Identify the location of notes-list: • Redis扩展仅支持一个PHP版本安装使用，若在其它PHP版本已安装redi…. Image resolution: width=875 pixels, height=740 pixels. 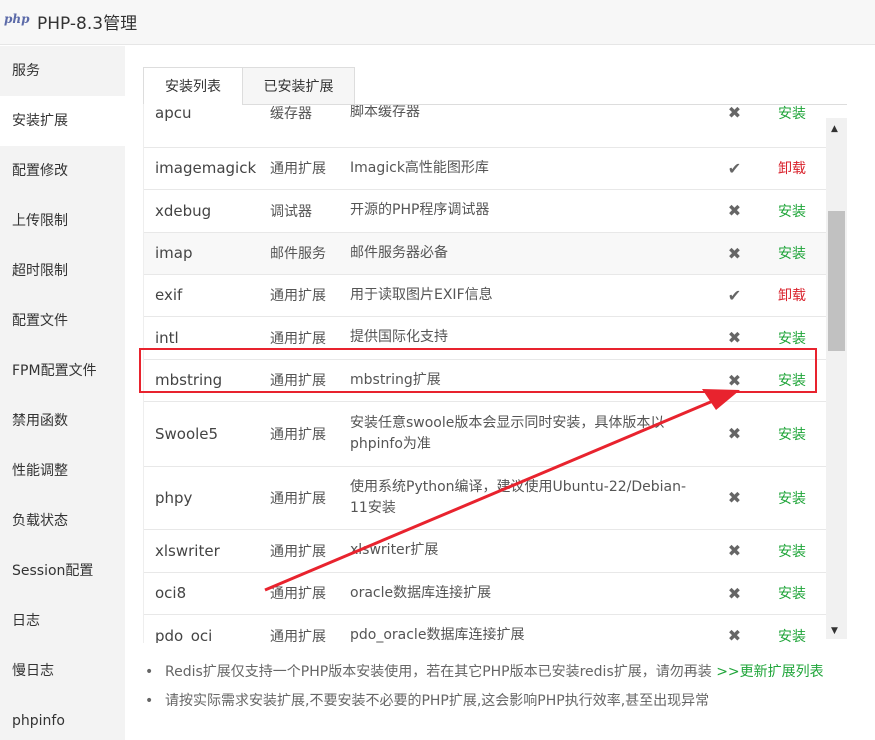
(499, 687).